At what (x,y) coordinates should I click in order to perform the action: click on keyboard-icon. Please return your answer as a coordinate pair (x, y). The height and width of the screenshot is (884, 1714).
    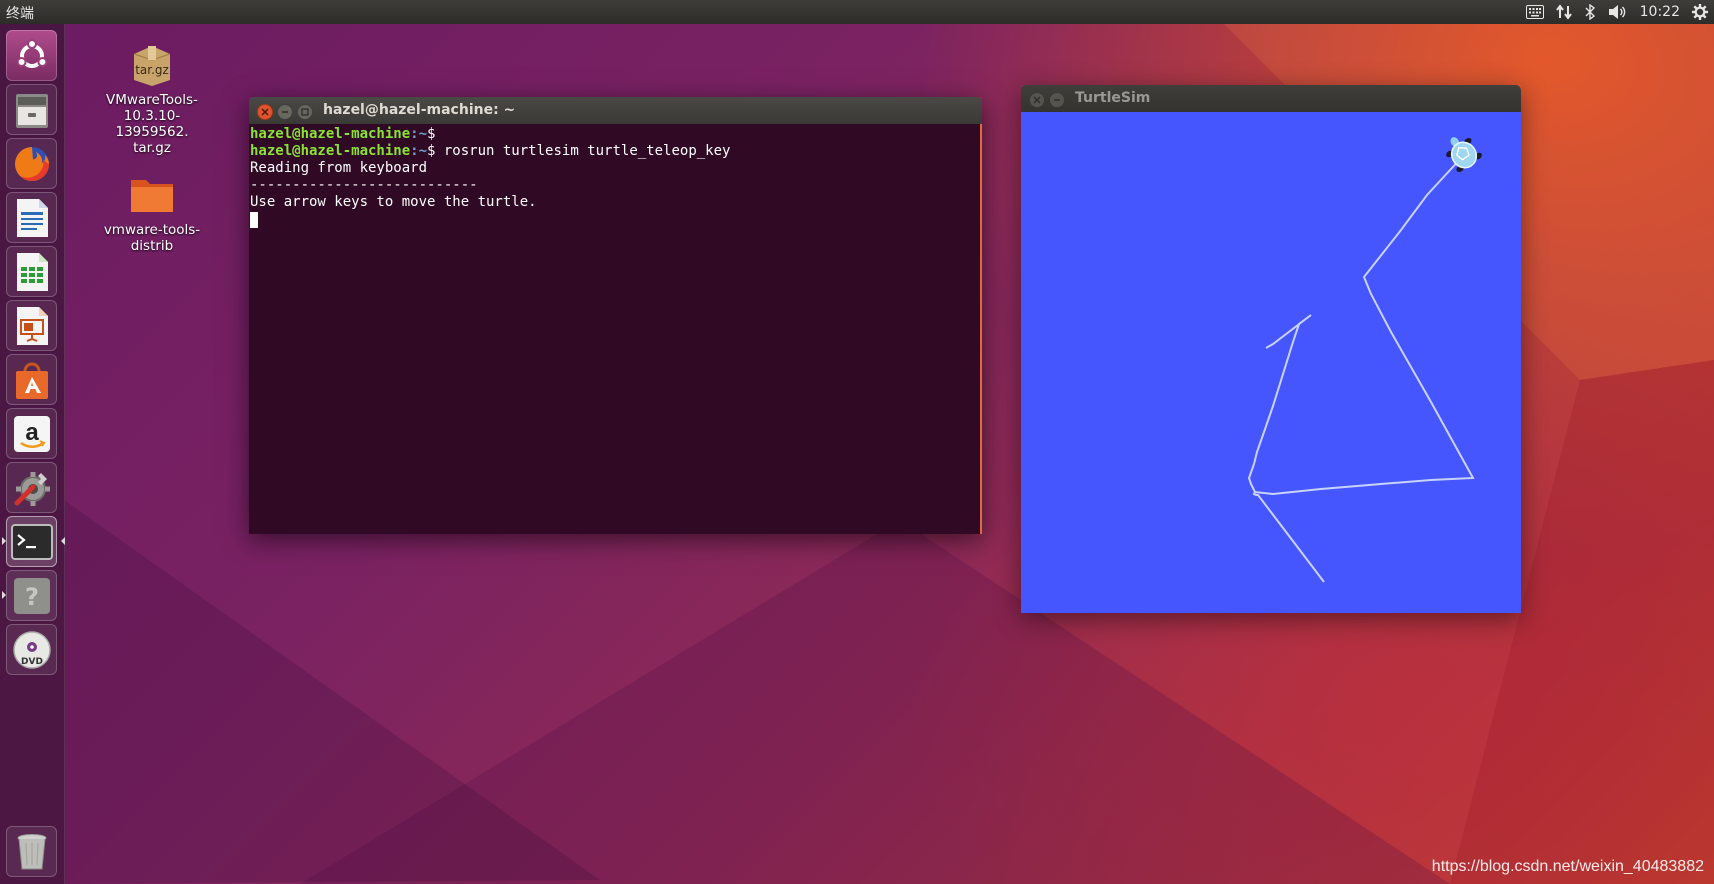
    Looking at the image, I should click on (1534, 12).